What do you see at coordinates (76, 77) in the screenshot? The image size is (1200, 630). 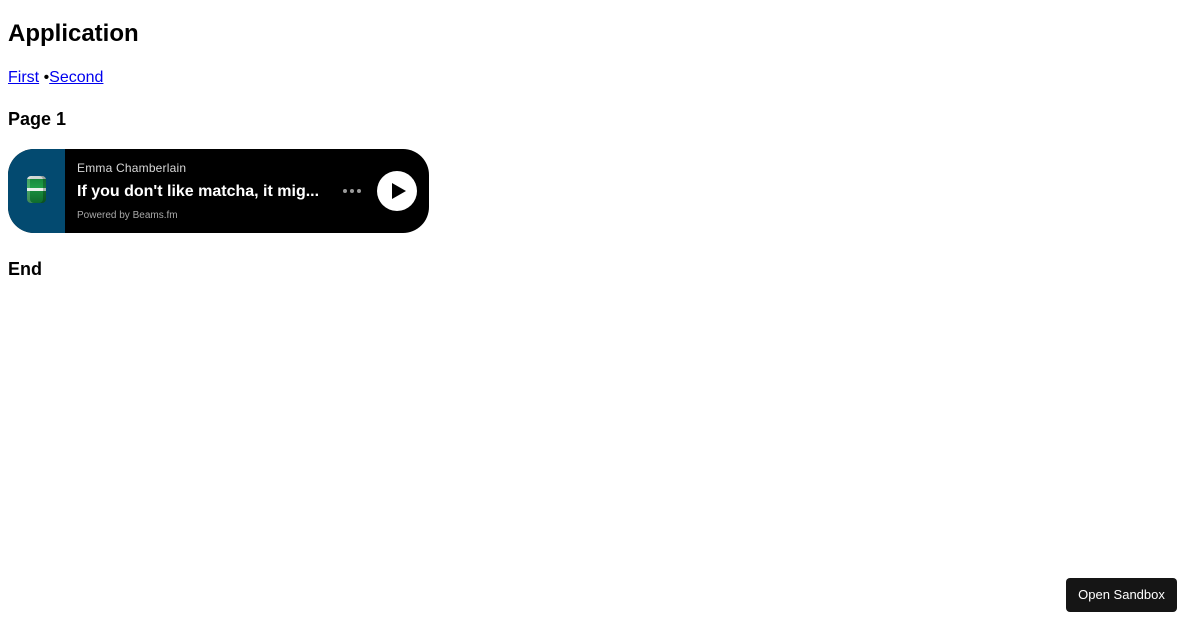 I see `nav-link-second: Second` at bounding box center [76, 77].